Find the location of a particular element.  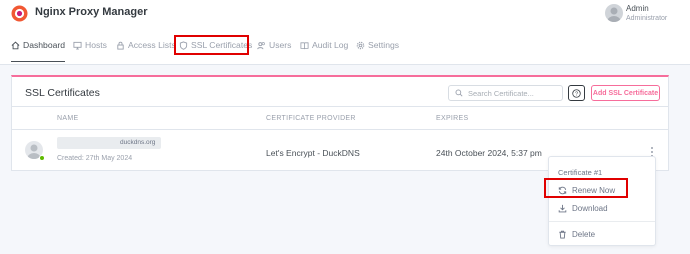

nav-label-audit-log: Audit Log is located at coordinates (330, 45).